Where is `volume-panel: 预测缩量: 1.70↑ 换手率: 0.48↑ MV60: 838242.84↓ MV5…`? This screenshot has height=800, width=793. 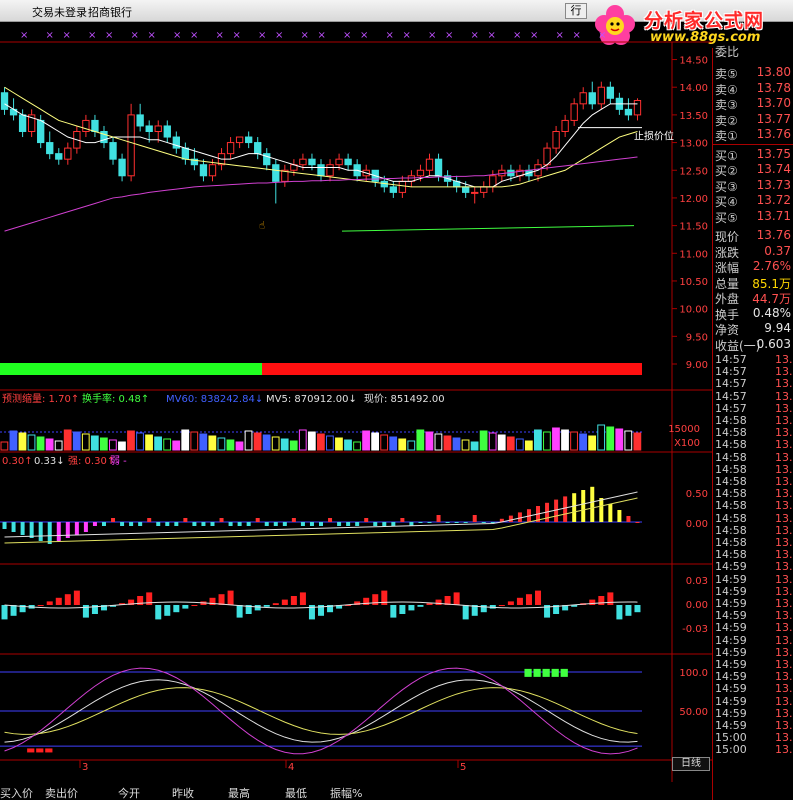
volume-panel: 预测缩量: 1.70↑ 换手率: 0.48↑ MV60: 838242.84↓ MV5… is located at coordinates (356, 422).